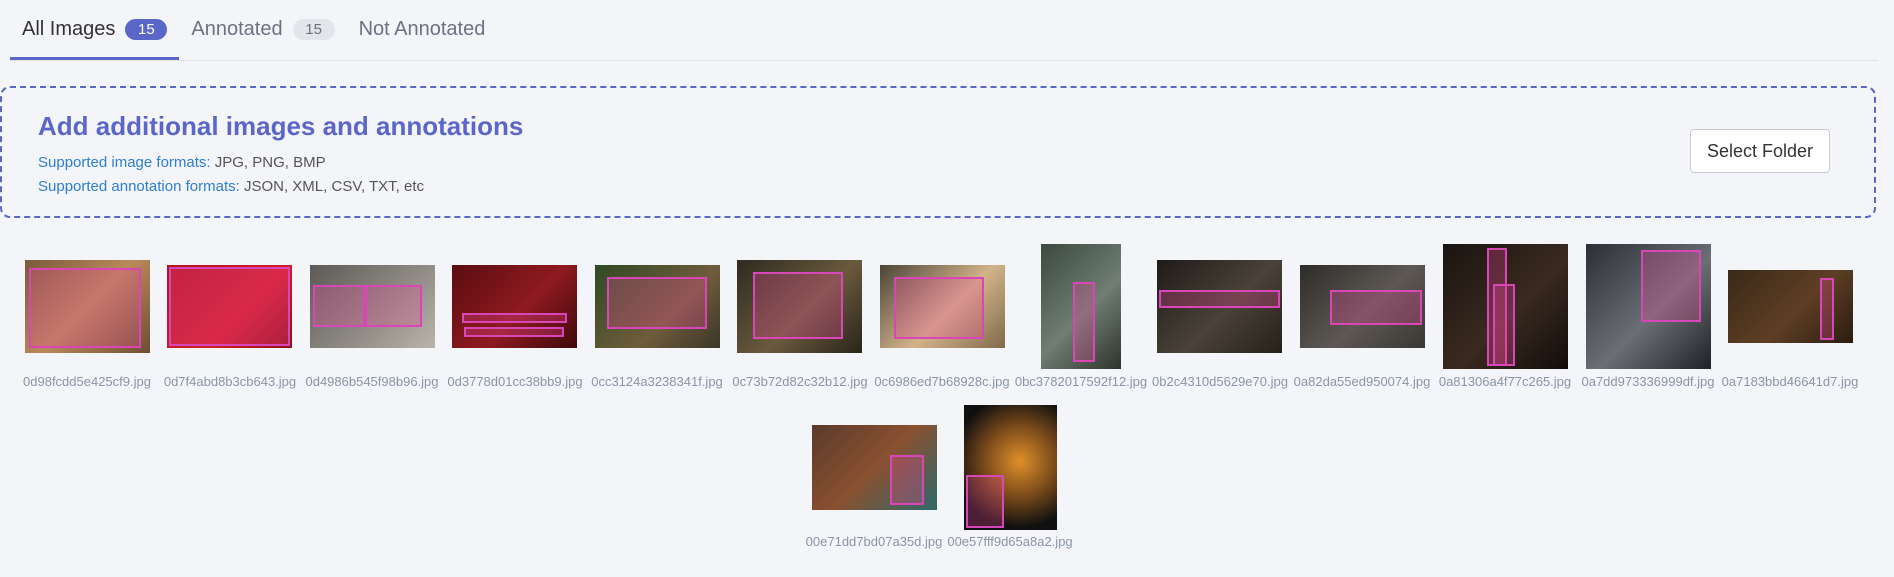 Image resolution: width=1894 pixels, height=577 pixels. I want to click on image-formats-value: JPG, PNG, BMP, so click(268, 162).